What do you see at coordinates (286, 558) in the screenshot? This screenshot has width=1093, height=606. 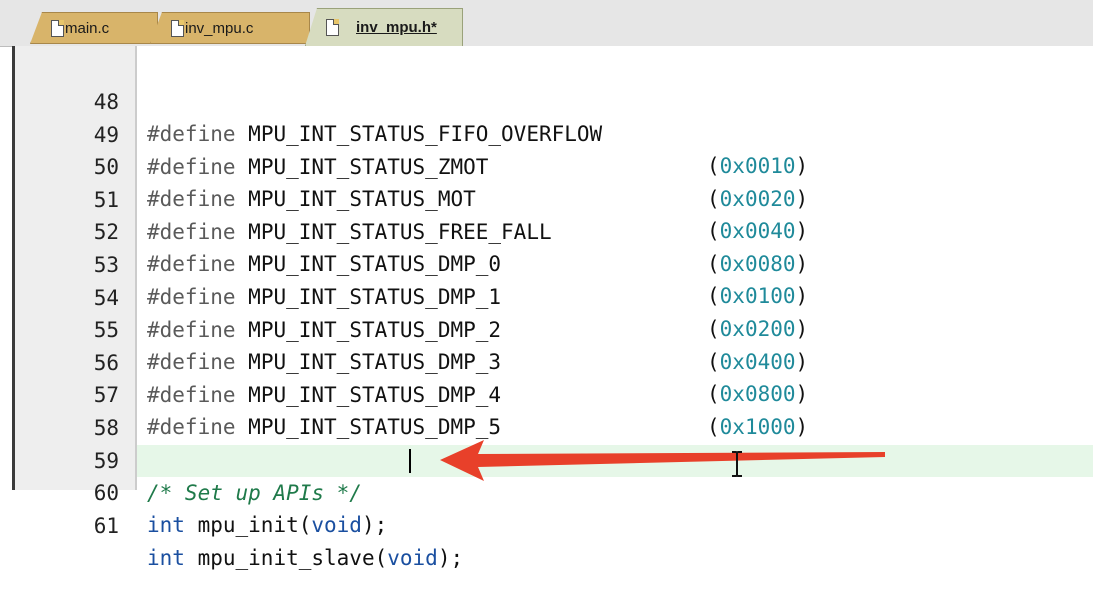 I see `function-name: mpu_init_slave(` at bounding box center [286, 558].